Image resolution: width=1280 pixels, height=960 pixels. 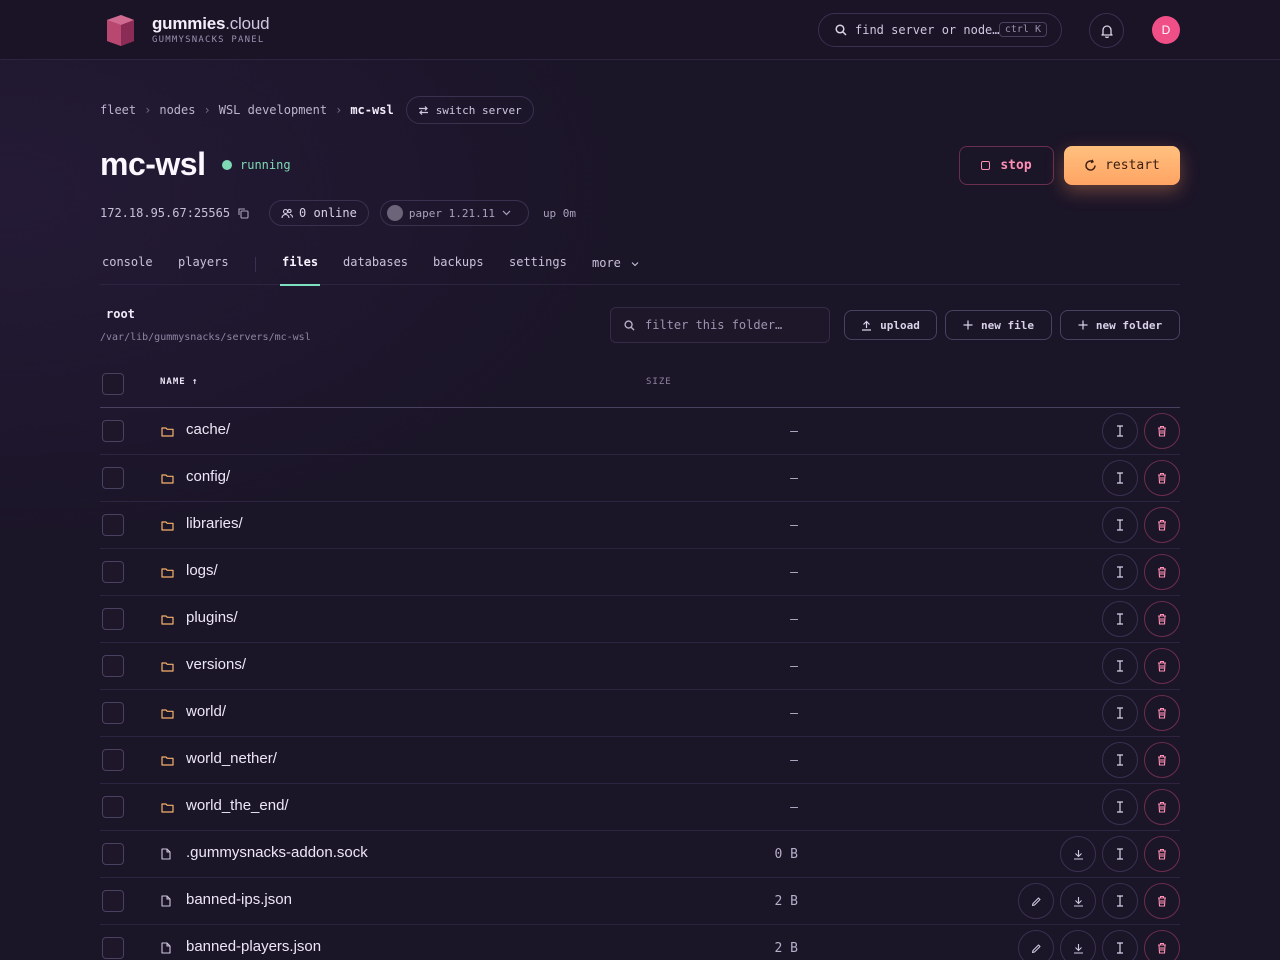 I want to click on file-name: world/, so click(x=206, y=711).